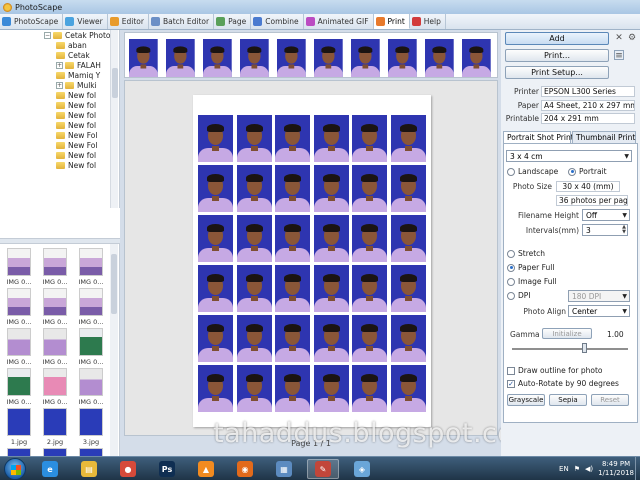 This screenshot has width=640, height=480. What do you see at coordinates (245, 469) in the screenshot?
I see `taskbar-firefox-icon: ◉` at bounding box center [245, 469].